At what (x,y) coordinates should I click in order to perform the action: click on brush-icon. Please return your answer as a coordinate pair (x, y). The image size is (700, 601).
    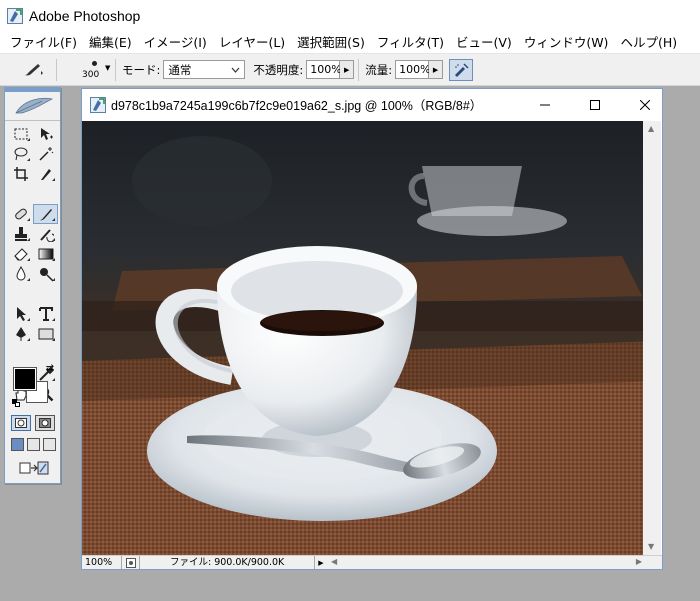
    Looking at the image, I should click on (34, 69).